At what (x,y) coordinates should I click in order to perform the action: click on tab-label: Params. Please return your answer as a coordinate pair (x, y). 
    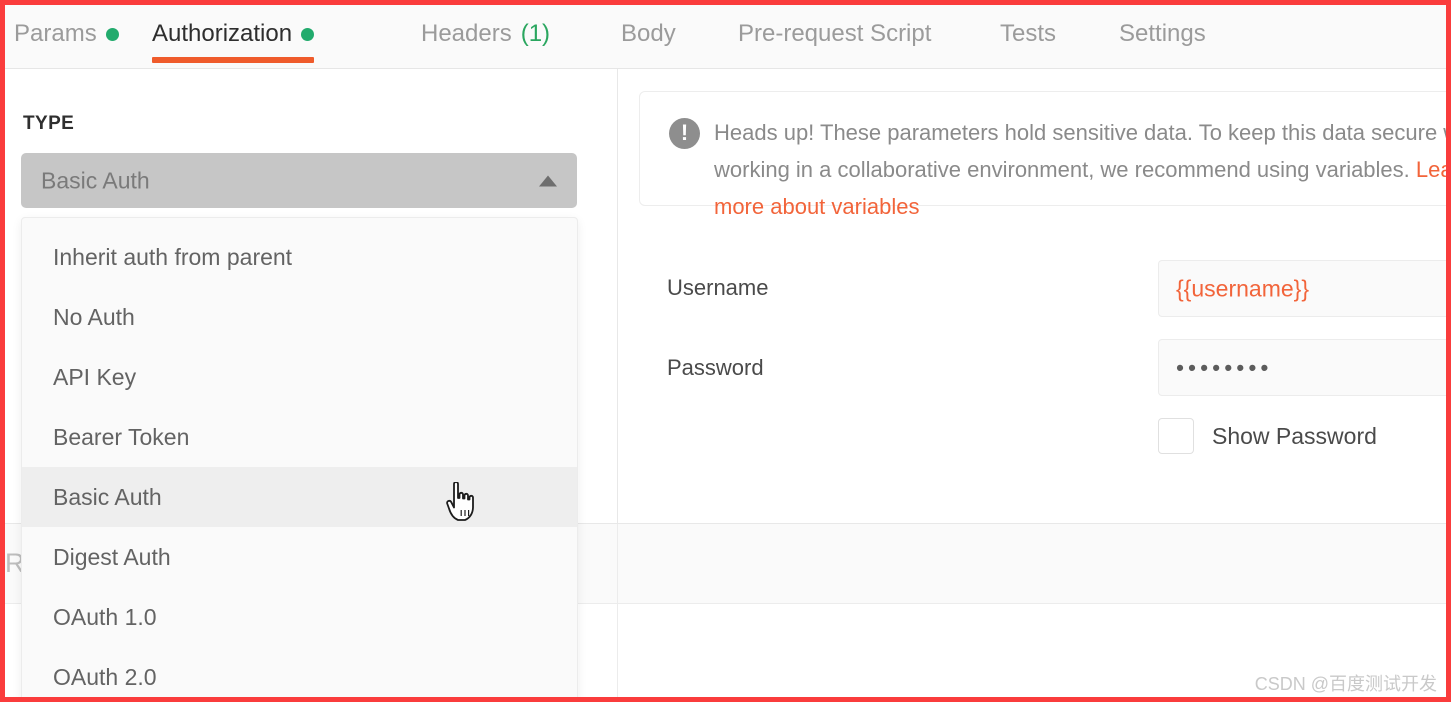
    Looking at the image, I should click on (55, 33).